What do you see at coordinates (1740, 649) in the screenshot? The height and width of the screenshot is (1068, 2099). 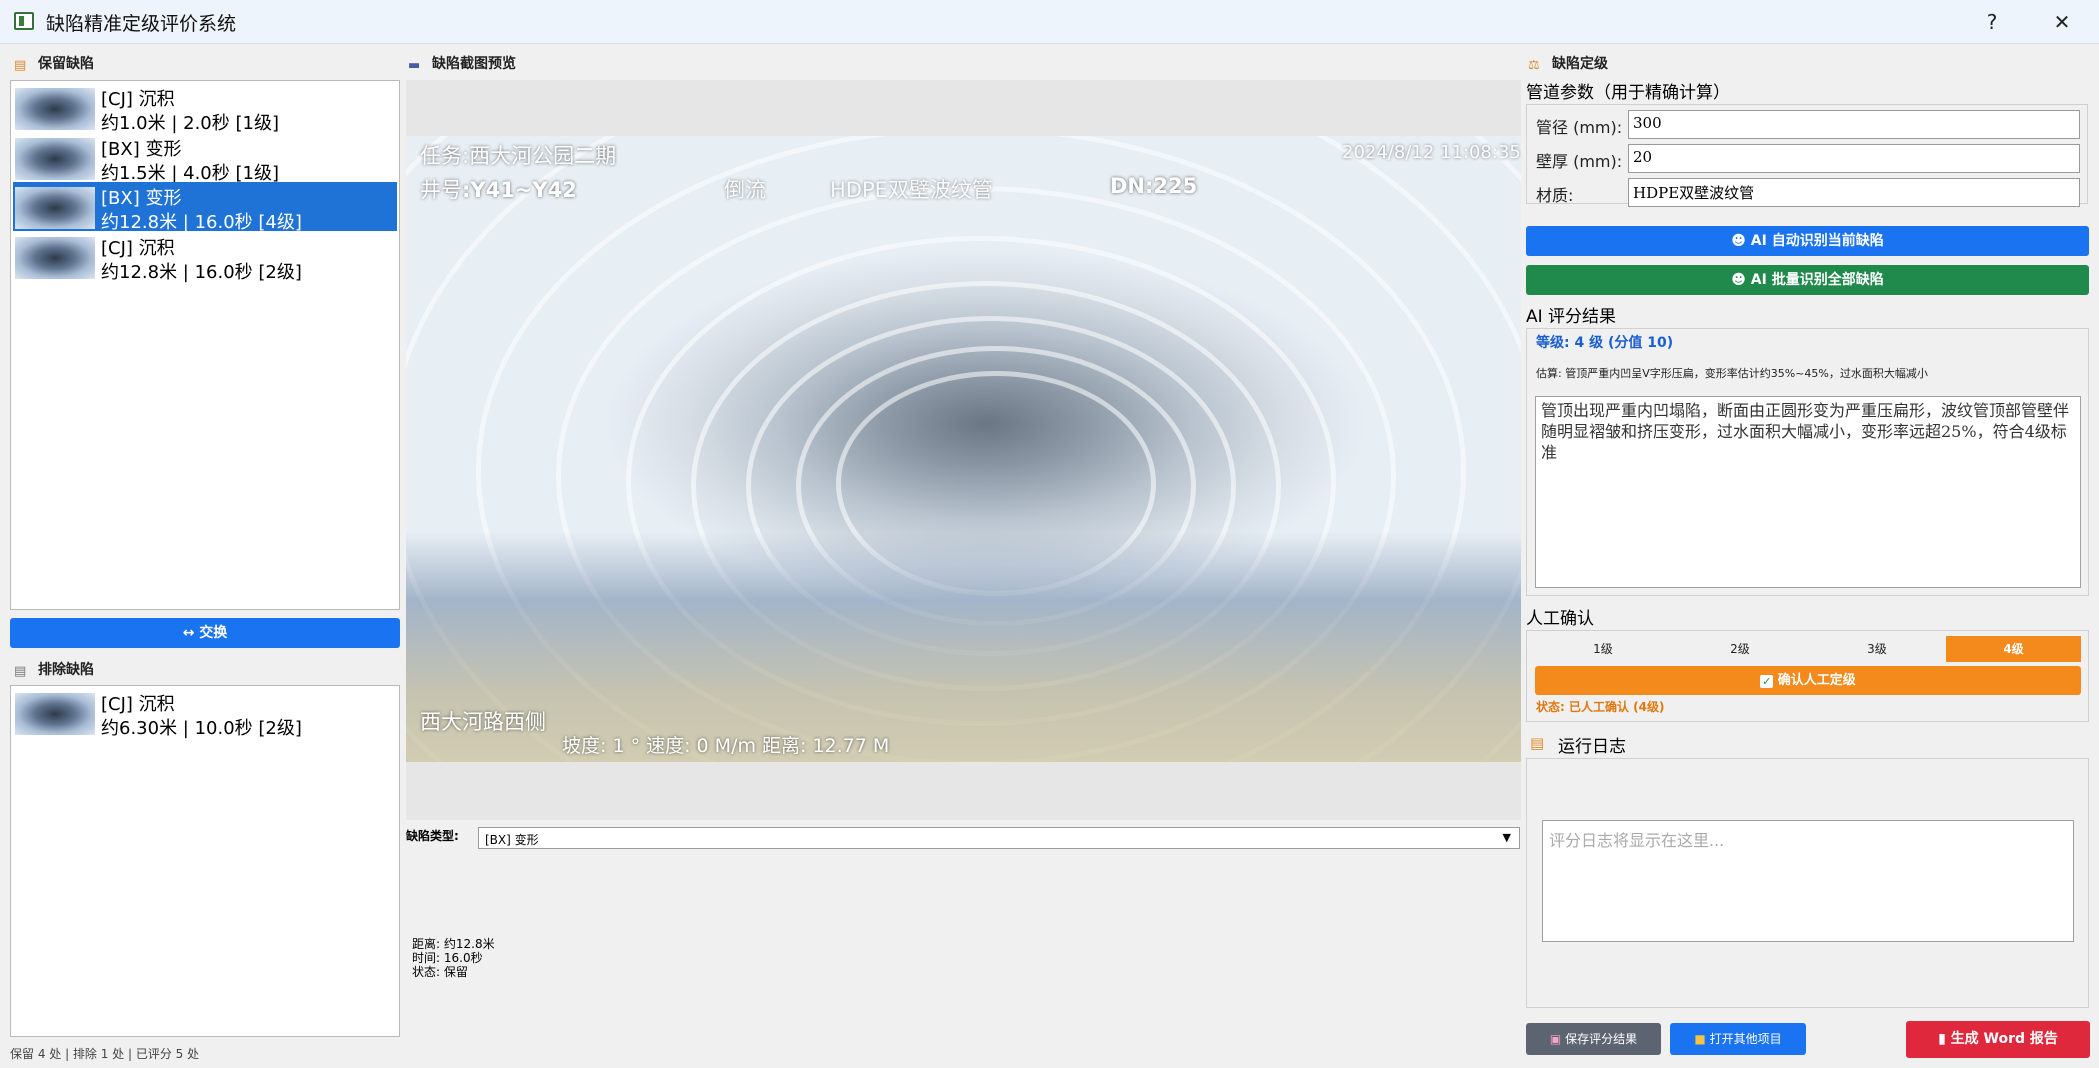 I see `grade-option-2: 2级` at bounding box center [1740, 649].